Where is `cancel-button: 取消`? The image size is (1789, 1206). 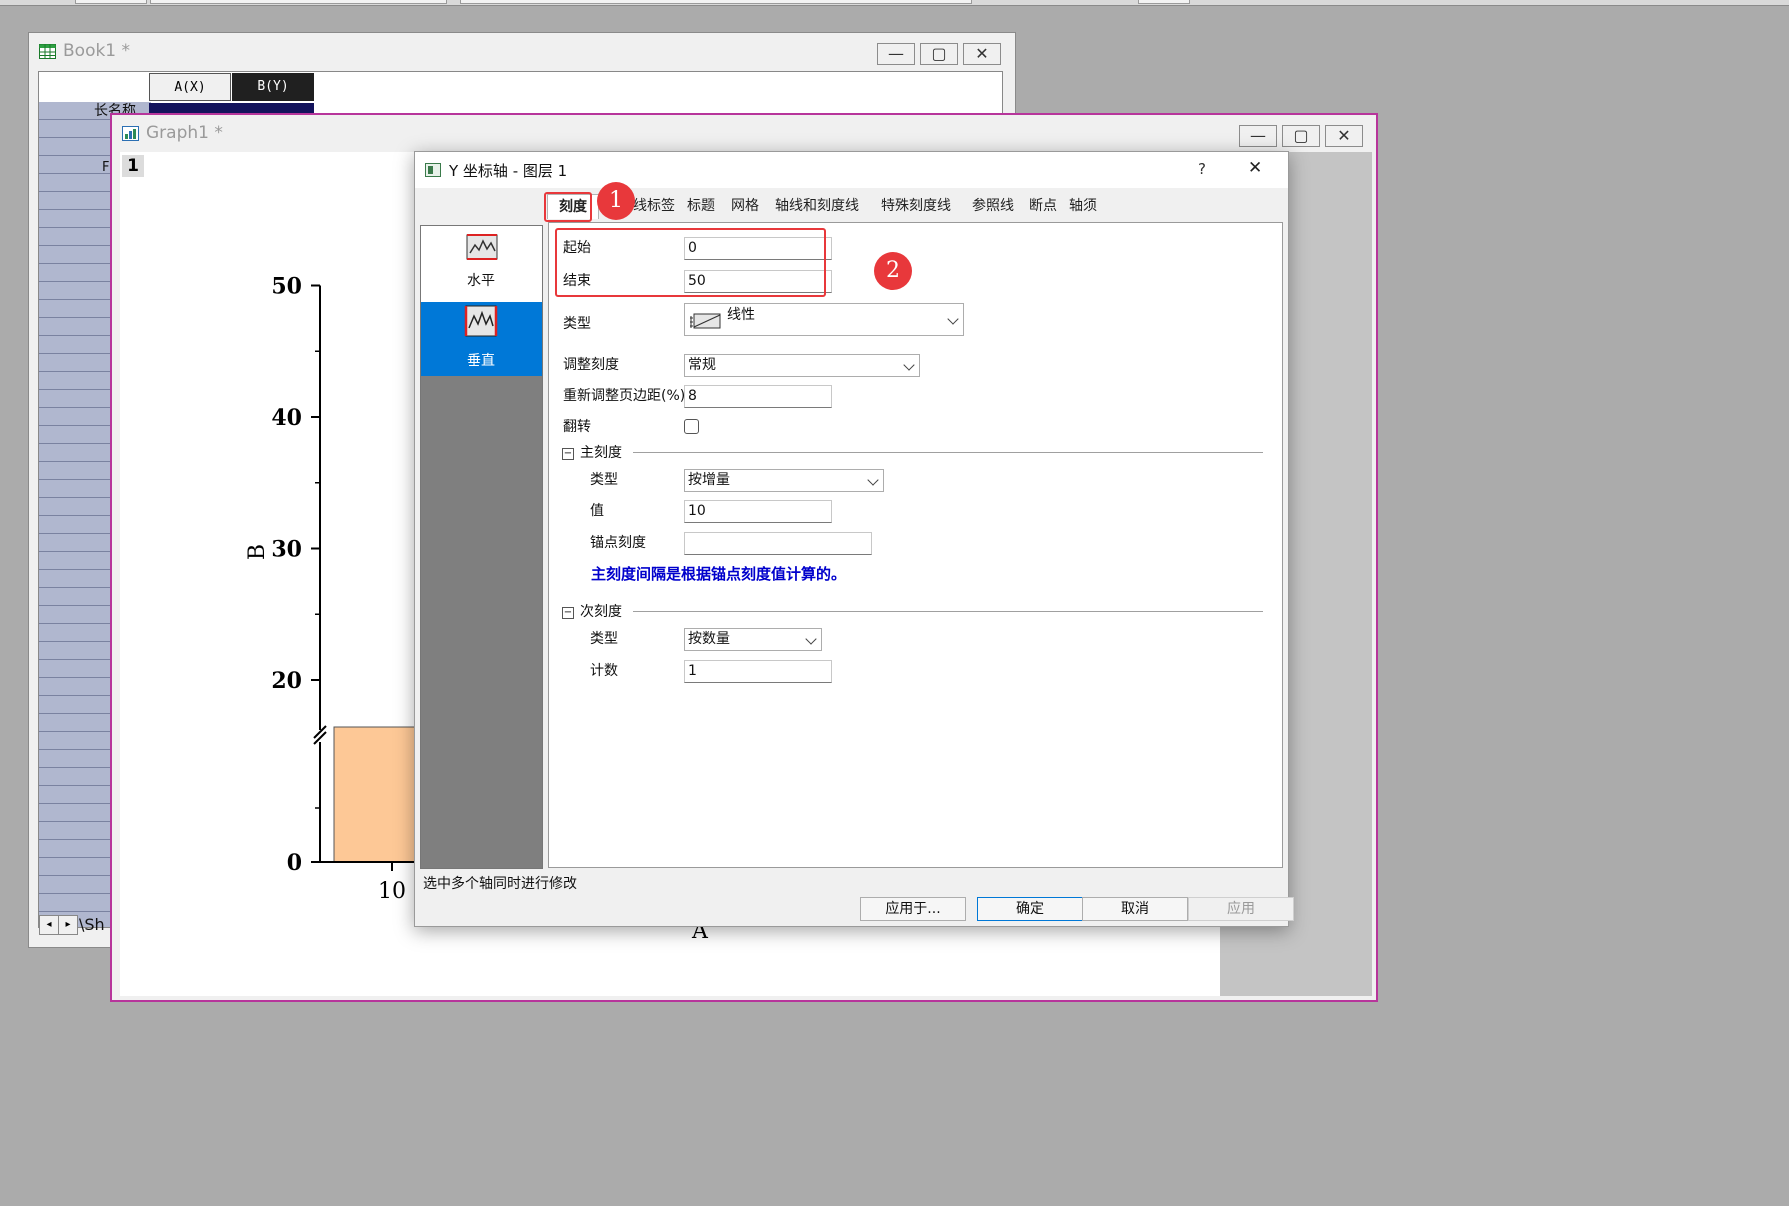 cancel-button: 取消 is located at coordinates (1135, 909).